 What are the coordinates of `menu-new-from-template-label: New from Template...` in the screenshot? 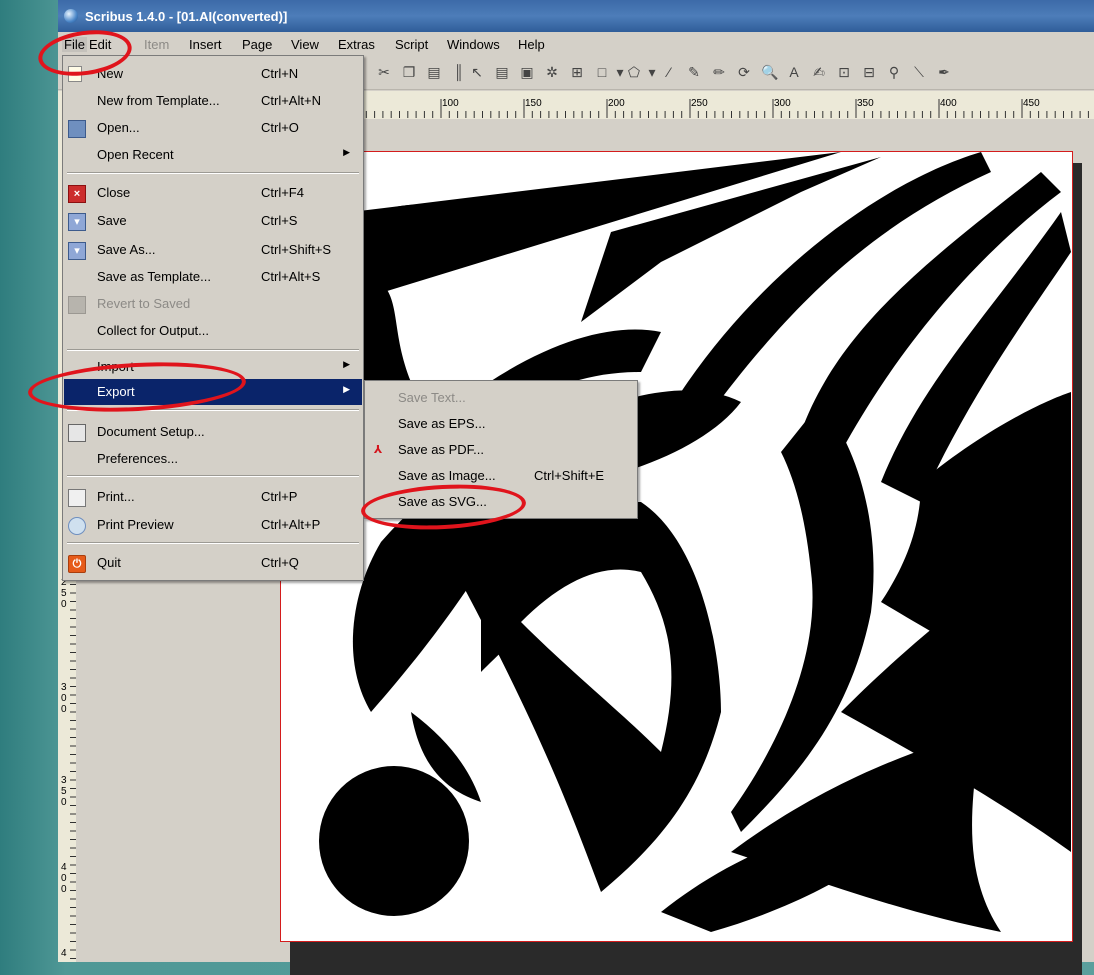 It's located at (158, 100).